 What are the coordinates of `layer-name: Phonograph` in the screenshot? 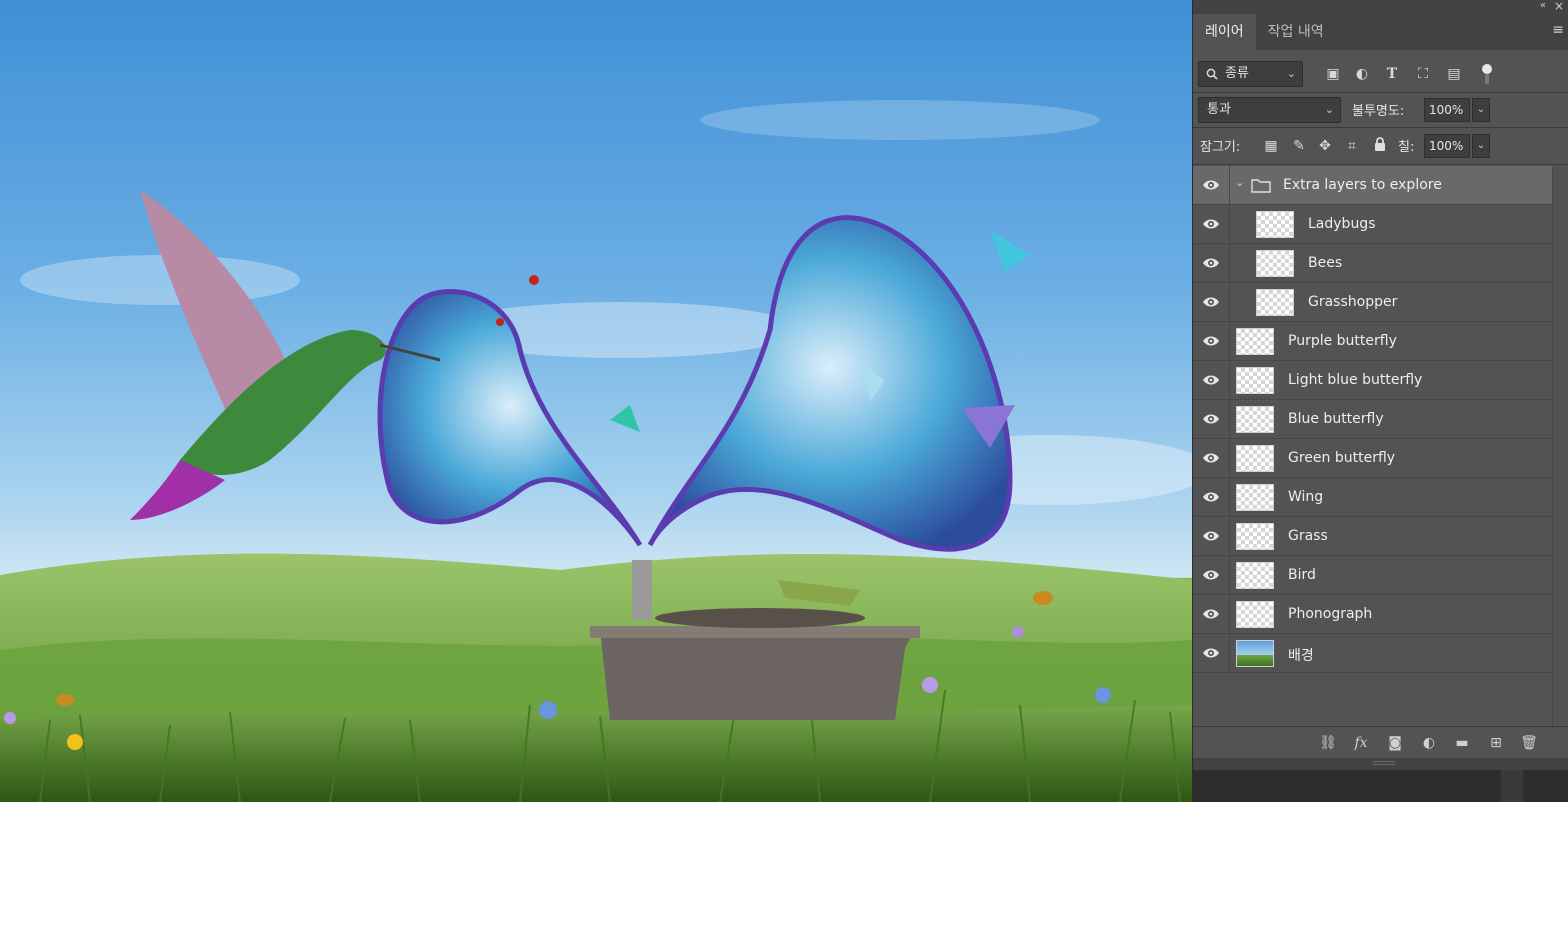 It's located at (1330, 614).